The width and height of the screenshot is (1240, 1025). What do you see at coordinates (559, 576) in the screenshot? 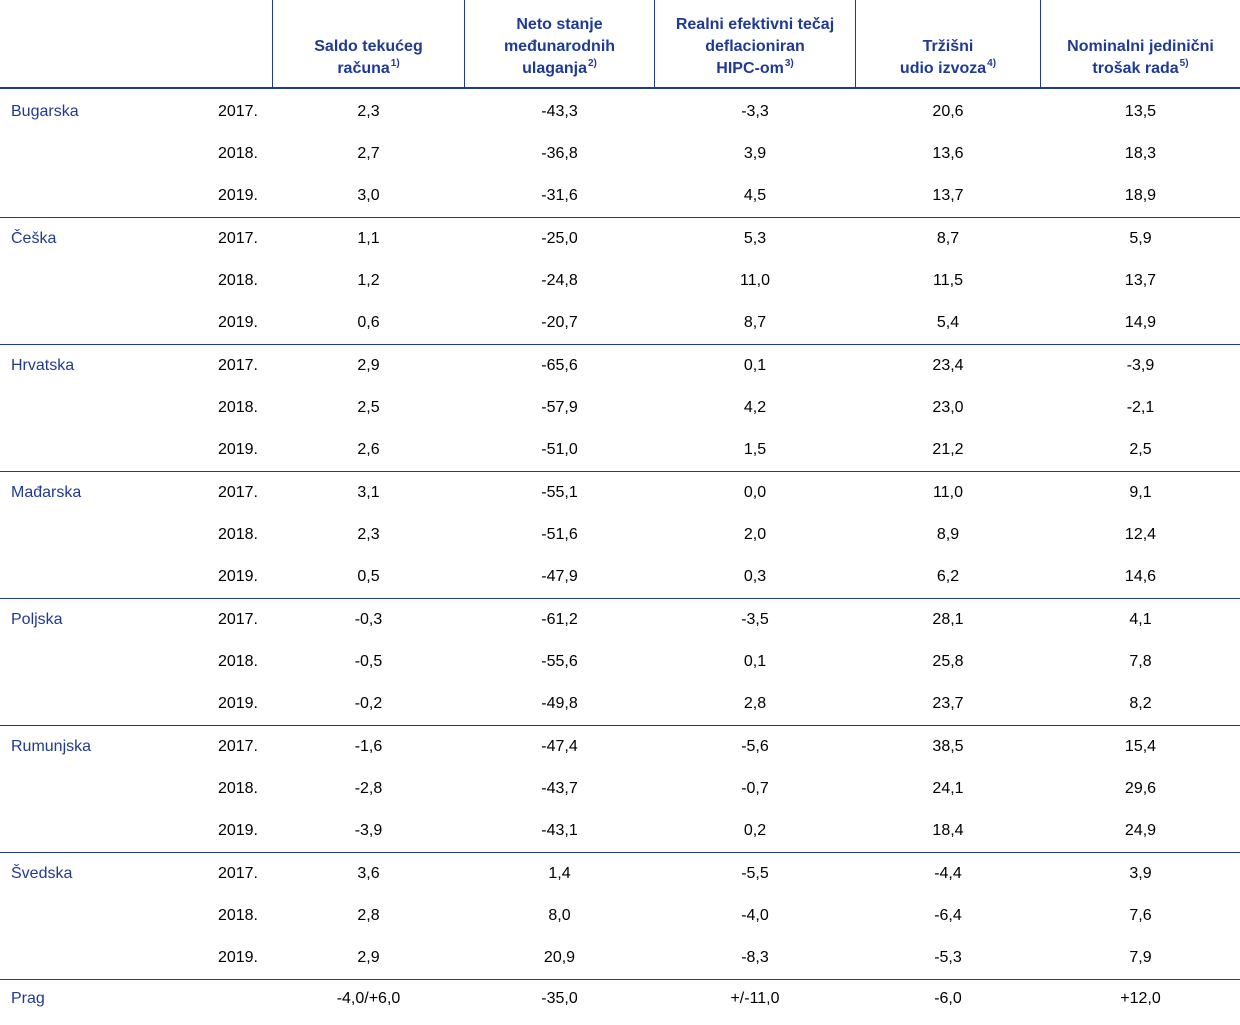
I see `table-cell: -47,9` at bounding box center [559, 576].